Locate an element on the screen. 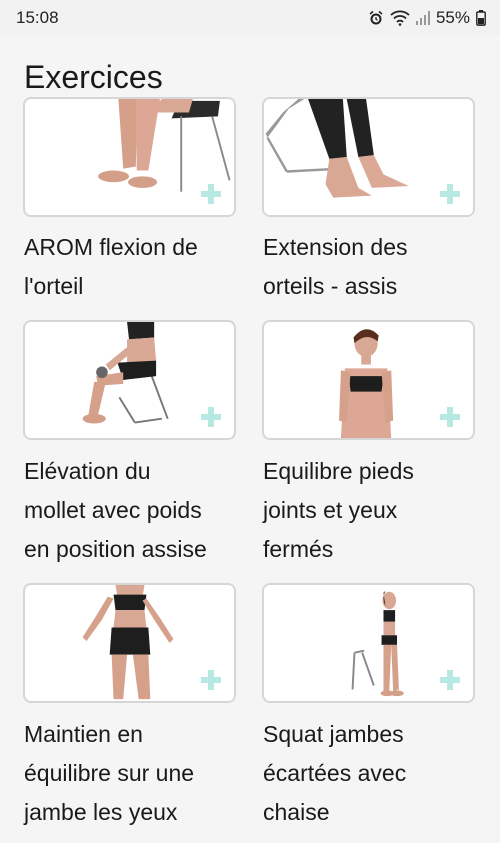 This screenshot has width=500, height=843. exercise-title: Equilibre pieds joints et yeux fermés is located at coordinates (373, 510).